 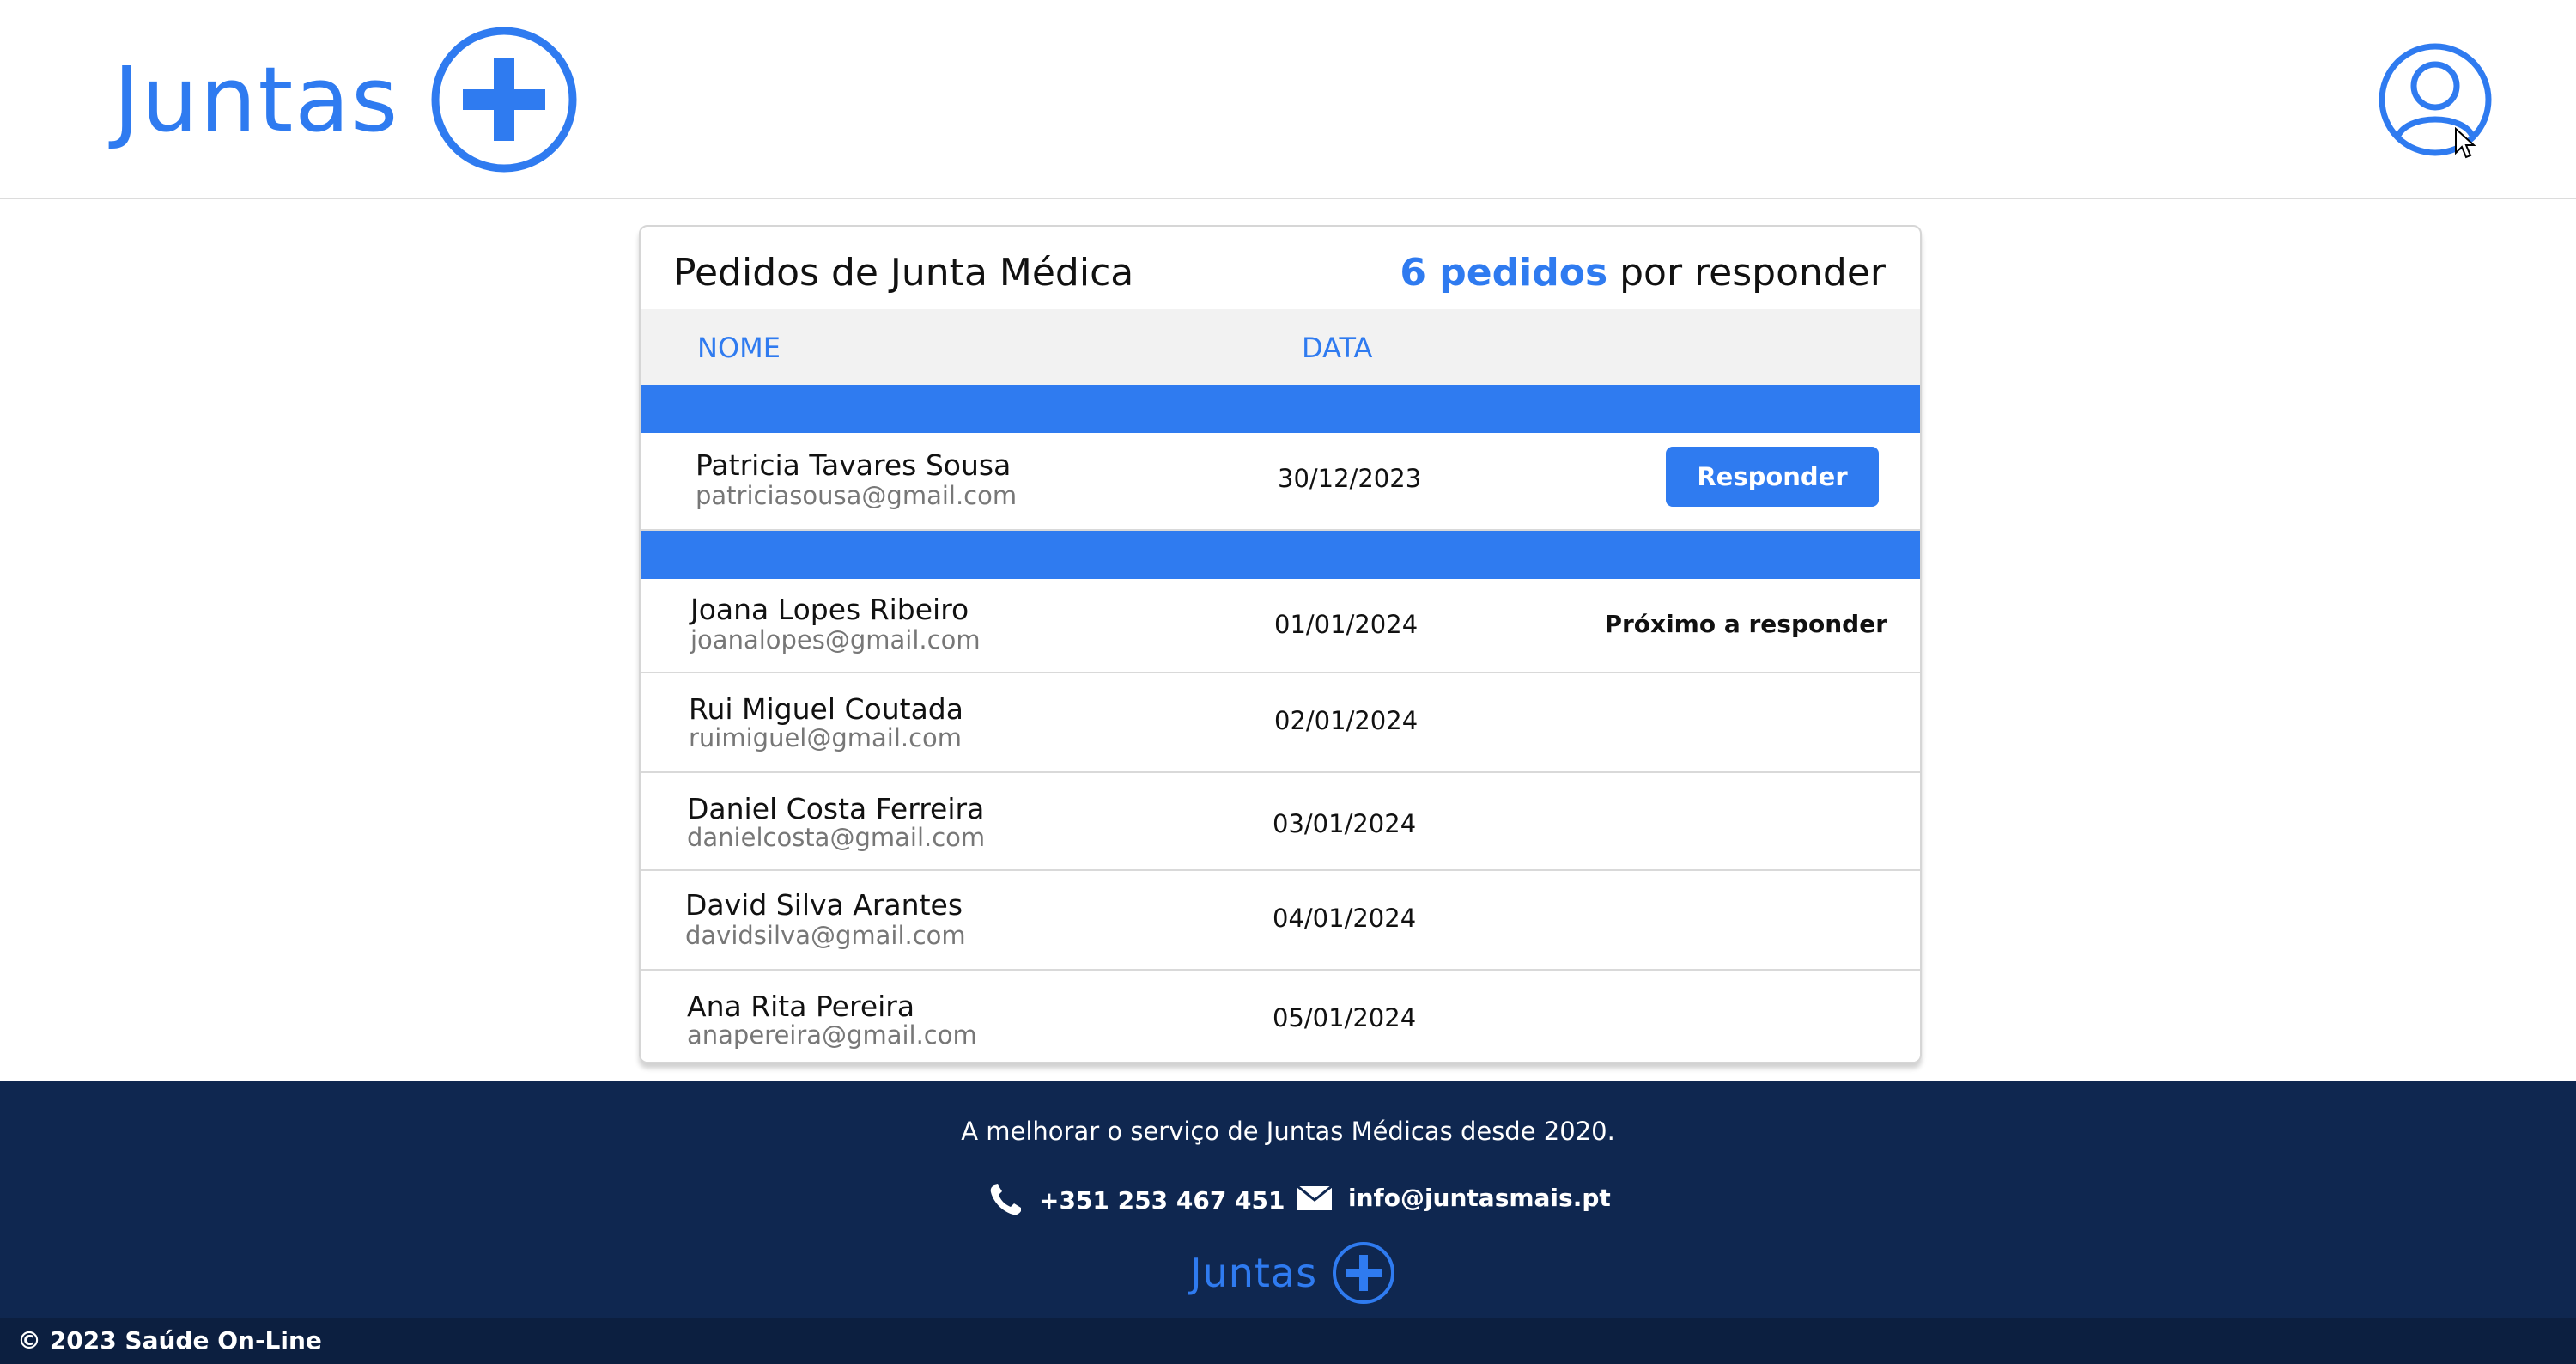 What do you see at coordinates (1350, 479) in the screenshot?
I see `row-date: 30/12/2023` at bounding box center [1350, 479].